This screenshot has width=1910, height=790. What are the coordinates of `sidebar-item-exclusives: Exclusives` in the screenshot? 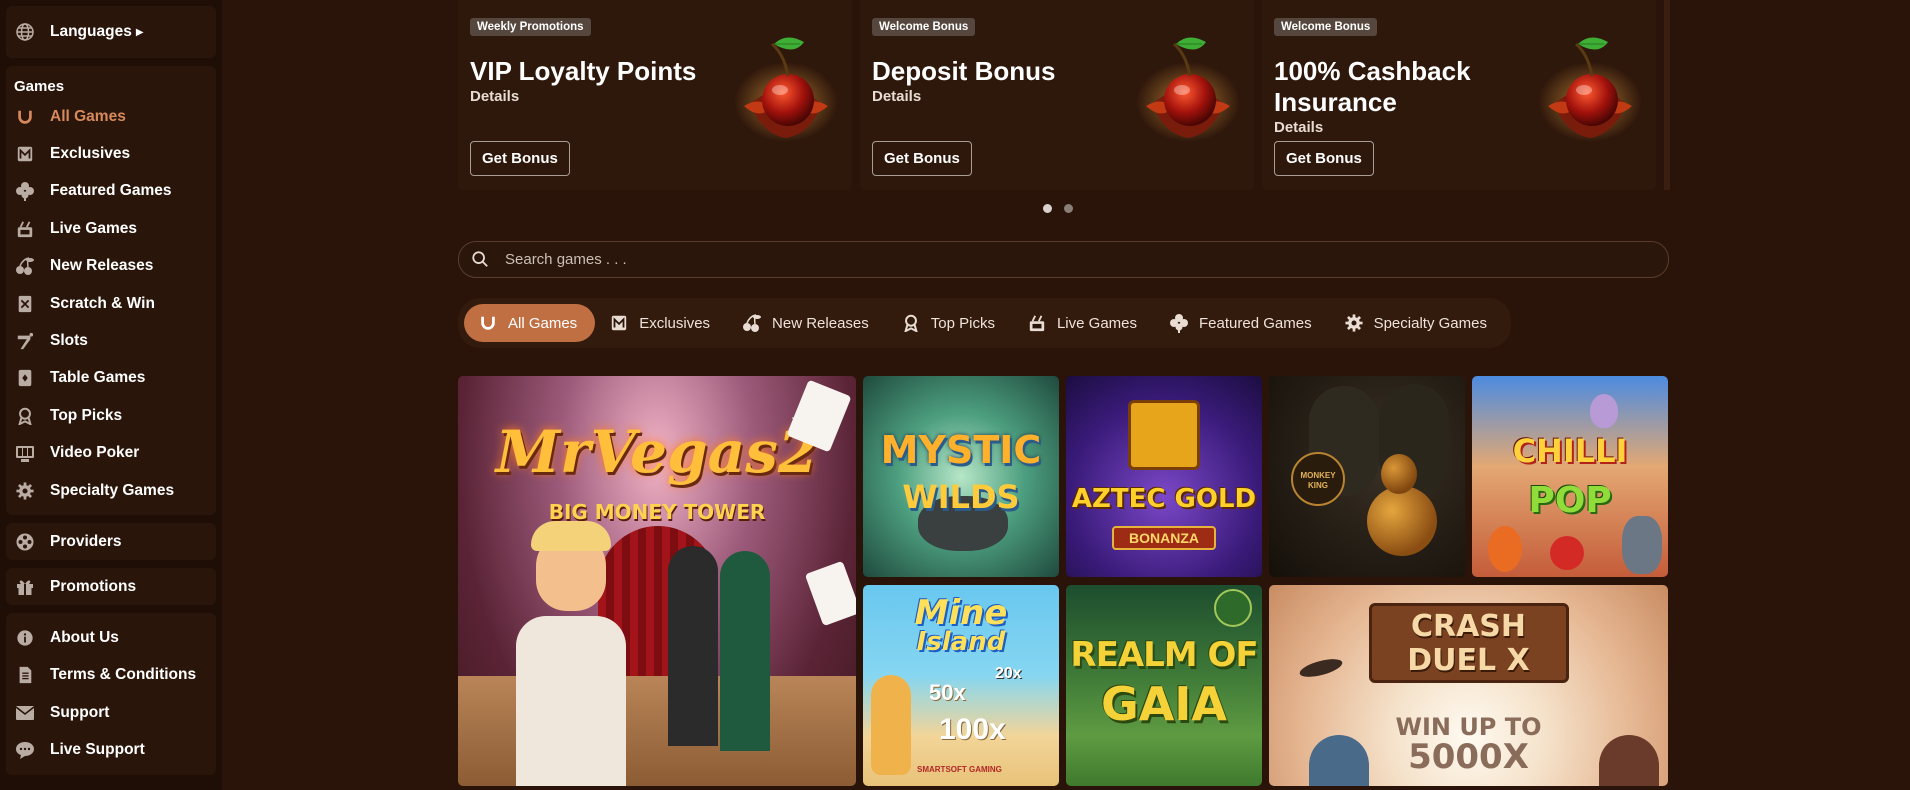 It's located at (111, 153).